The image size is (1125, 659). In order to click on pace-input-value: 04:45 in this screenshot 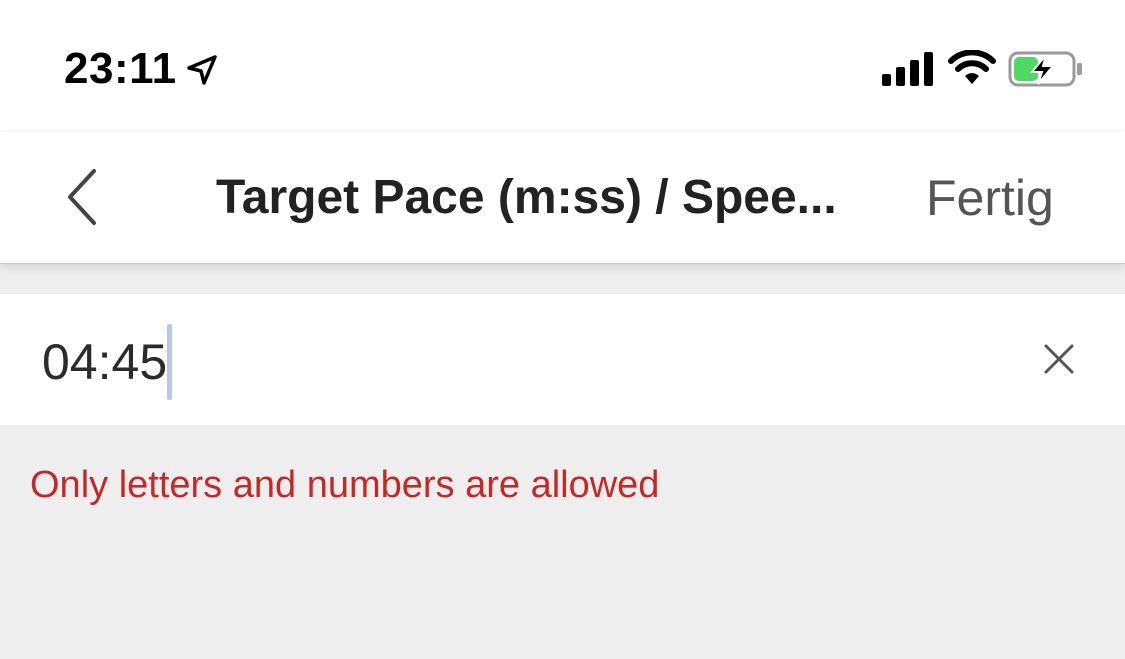, I will do `click(105, 362)`.